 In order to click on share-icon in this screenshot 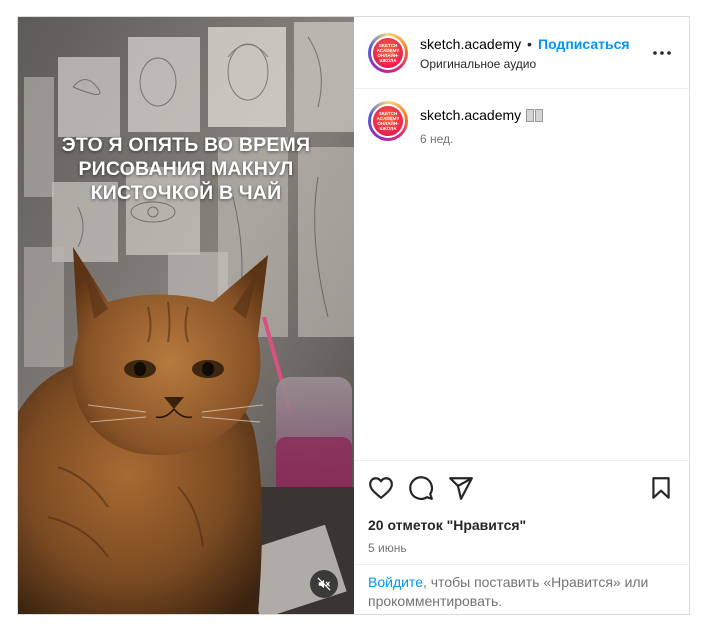, I will do `click(461, 488)`.